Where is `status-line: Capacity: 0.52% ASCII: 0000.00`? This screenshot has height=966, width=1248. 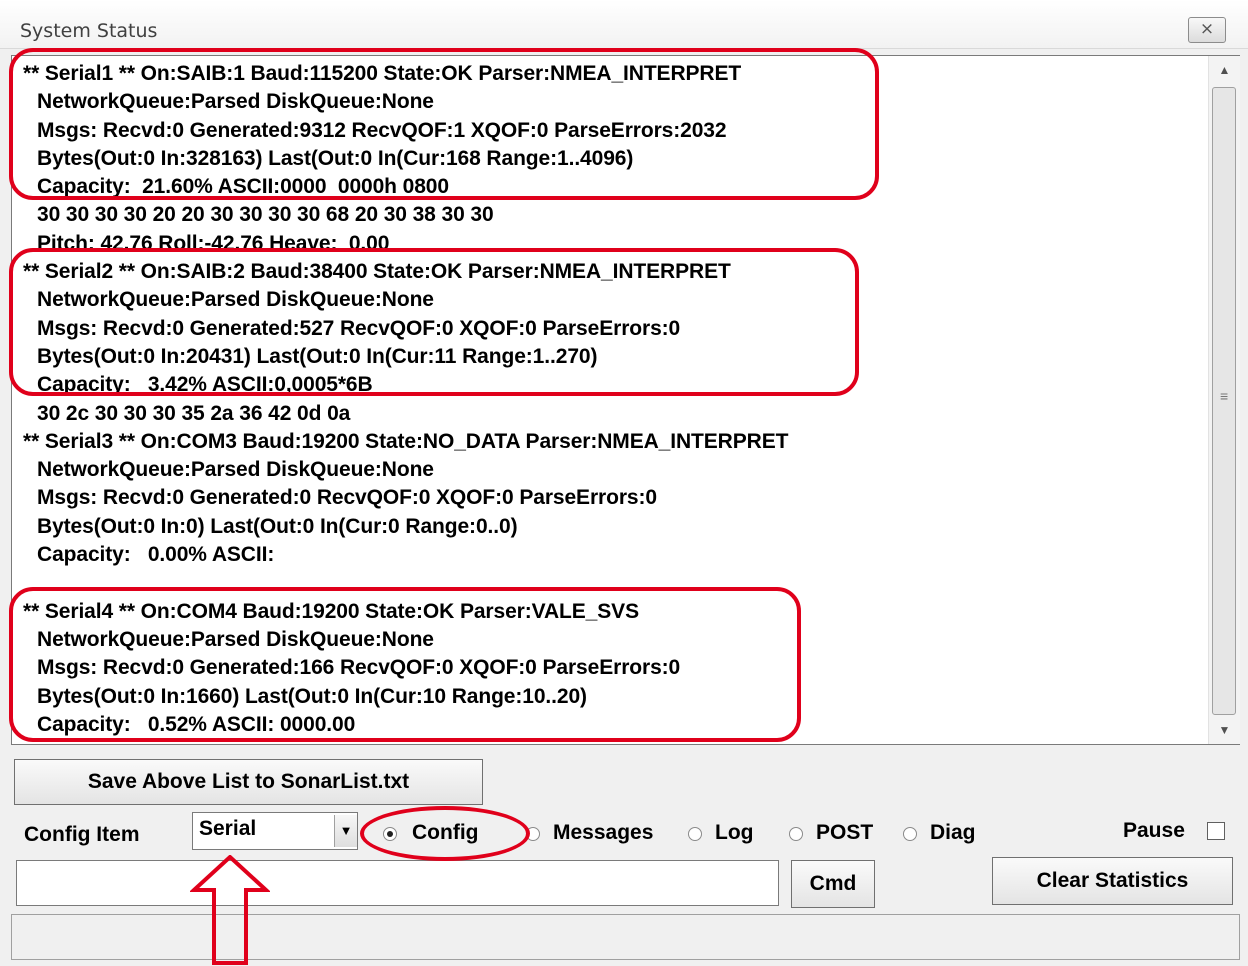
status-line: Capacity: 0.52% ASCII: 0000.00 is located at coordinates (196, 724).